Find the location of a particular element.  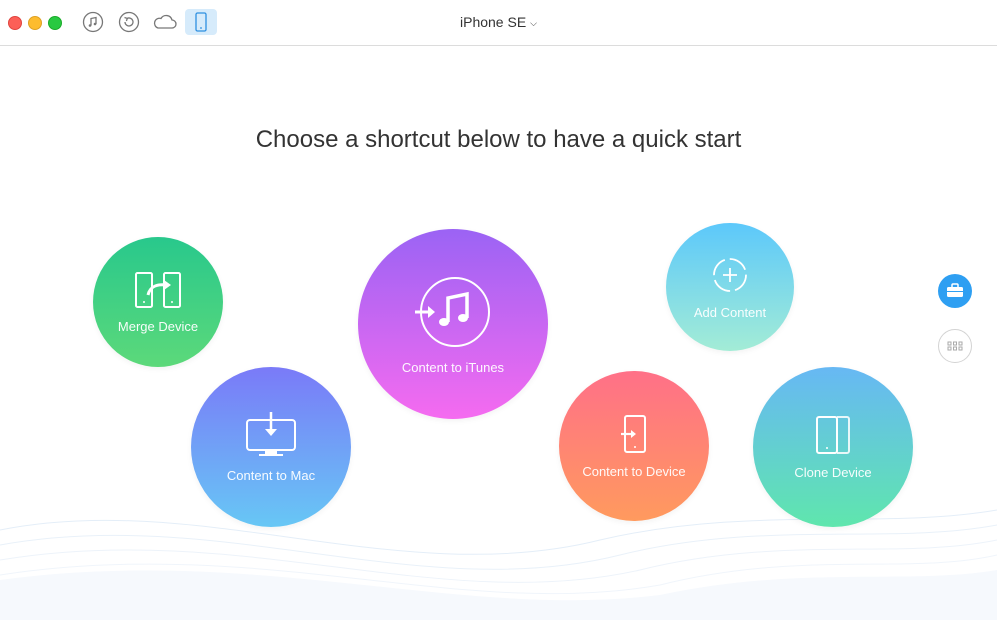

icloud-icon is located at coordinates (165, 21).